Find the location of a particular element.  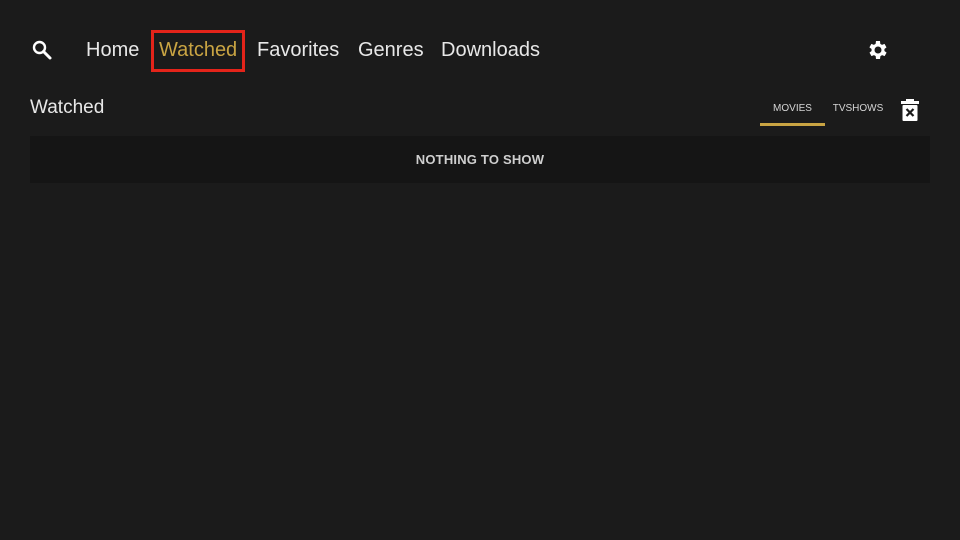

section-title: Watched is located at coordinates (67, 107).